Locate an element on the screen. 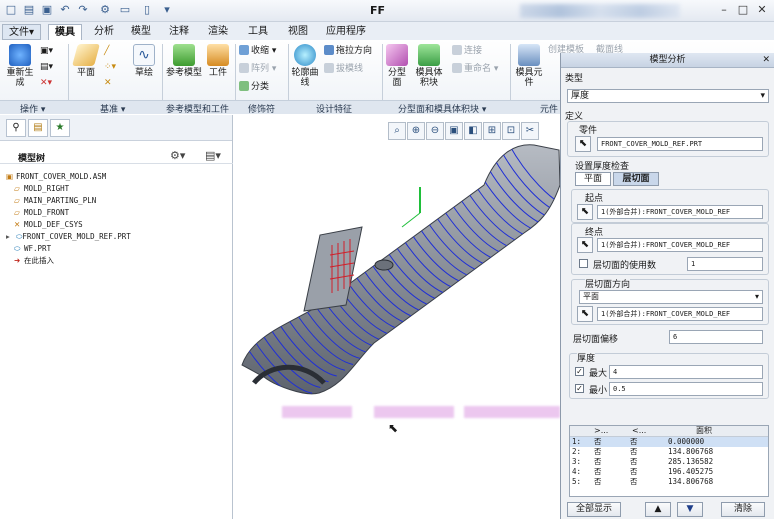 This screenshot has width=774, height=519. close-button: ✕ is located at coordinates (762, 10).